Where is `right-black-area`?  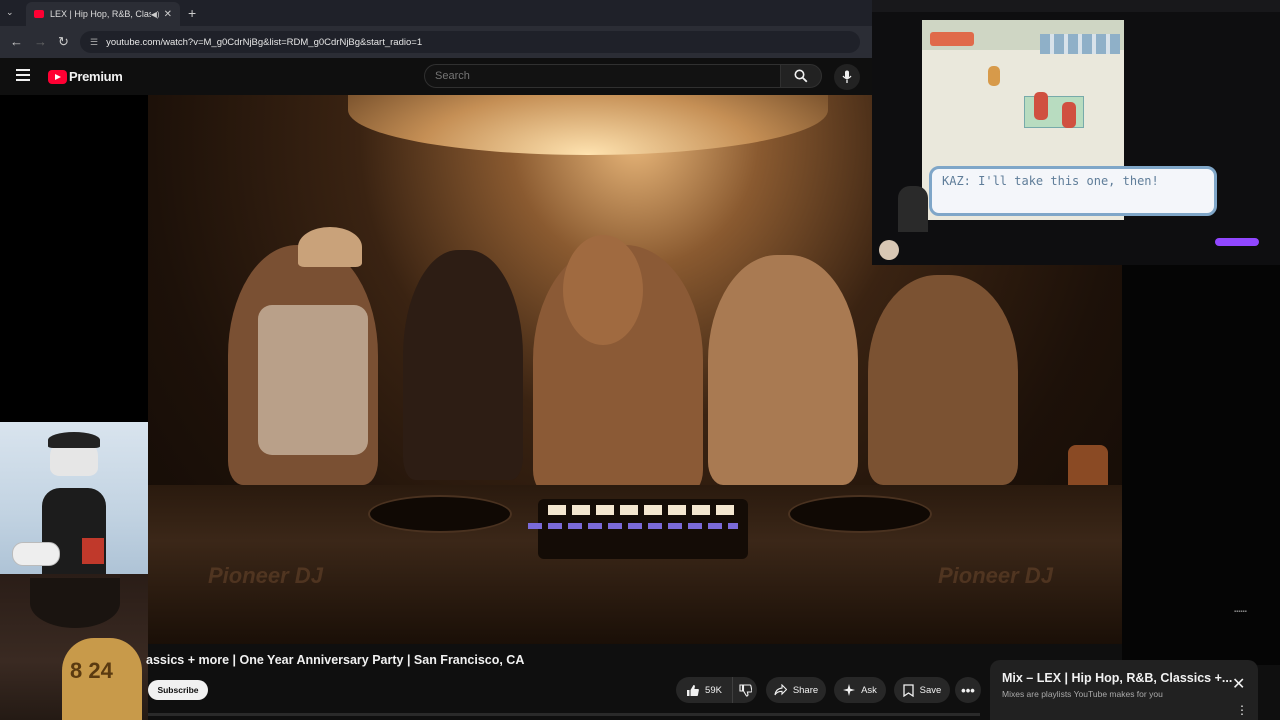 right-black-area is located at coordinates (1201, 465).